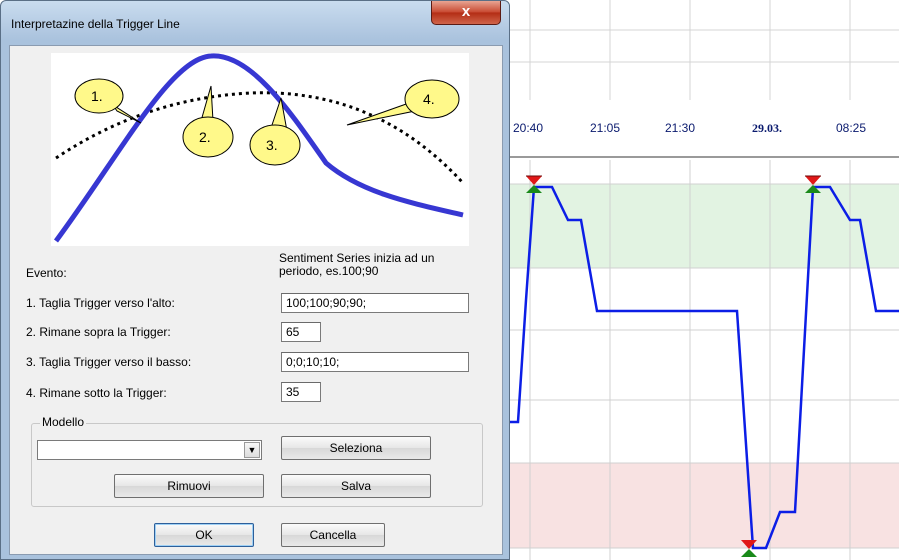 This screenshot has height=560, width=899. What do you see at coordinates (95, 24) in the screenshot?
I see `dialog-title: Interpretazine della Trigger Line` at bounding box center [95, 24].